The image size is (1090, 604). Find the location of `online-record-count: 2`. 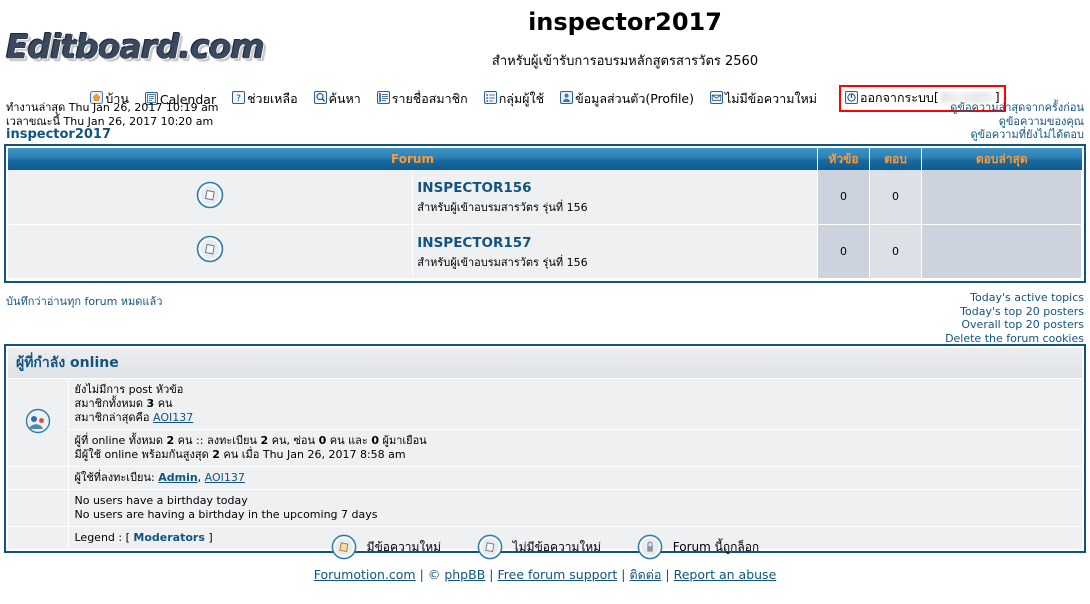

online-record-count: 2 is located at coordinates (216, 454).